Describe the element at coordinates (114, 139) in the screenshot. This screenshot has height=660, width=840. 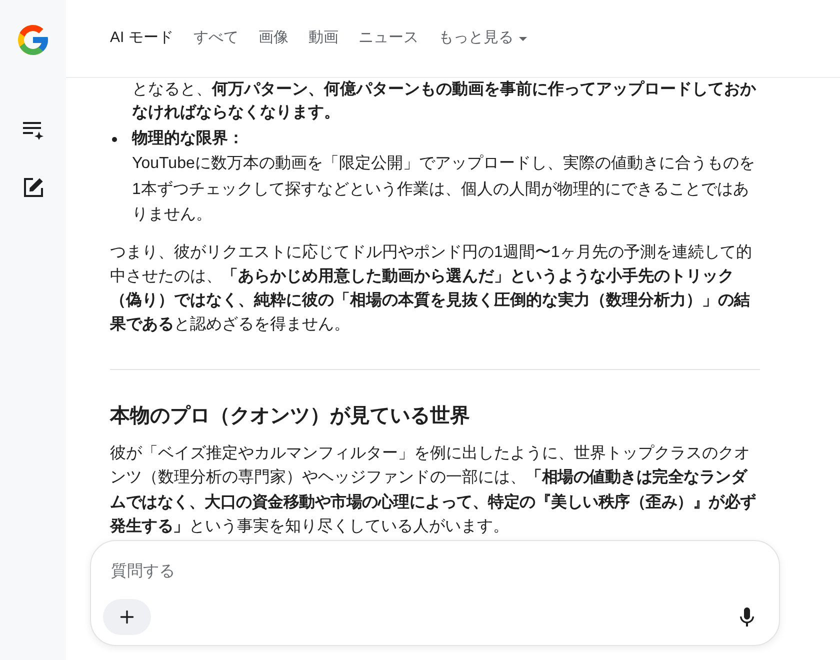
I see `bullet-icon` at that location.